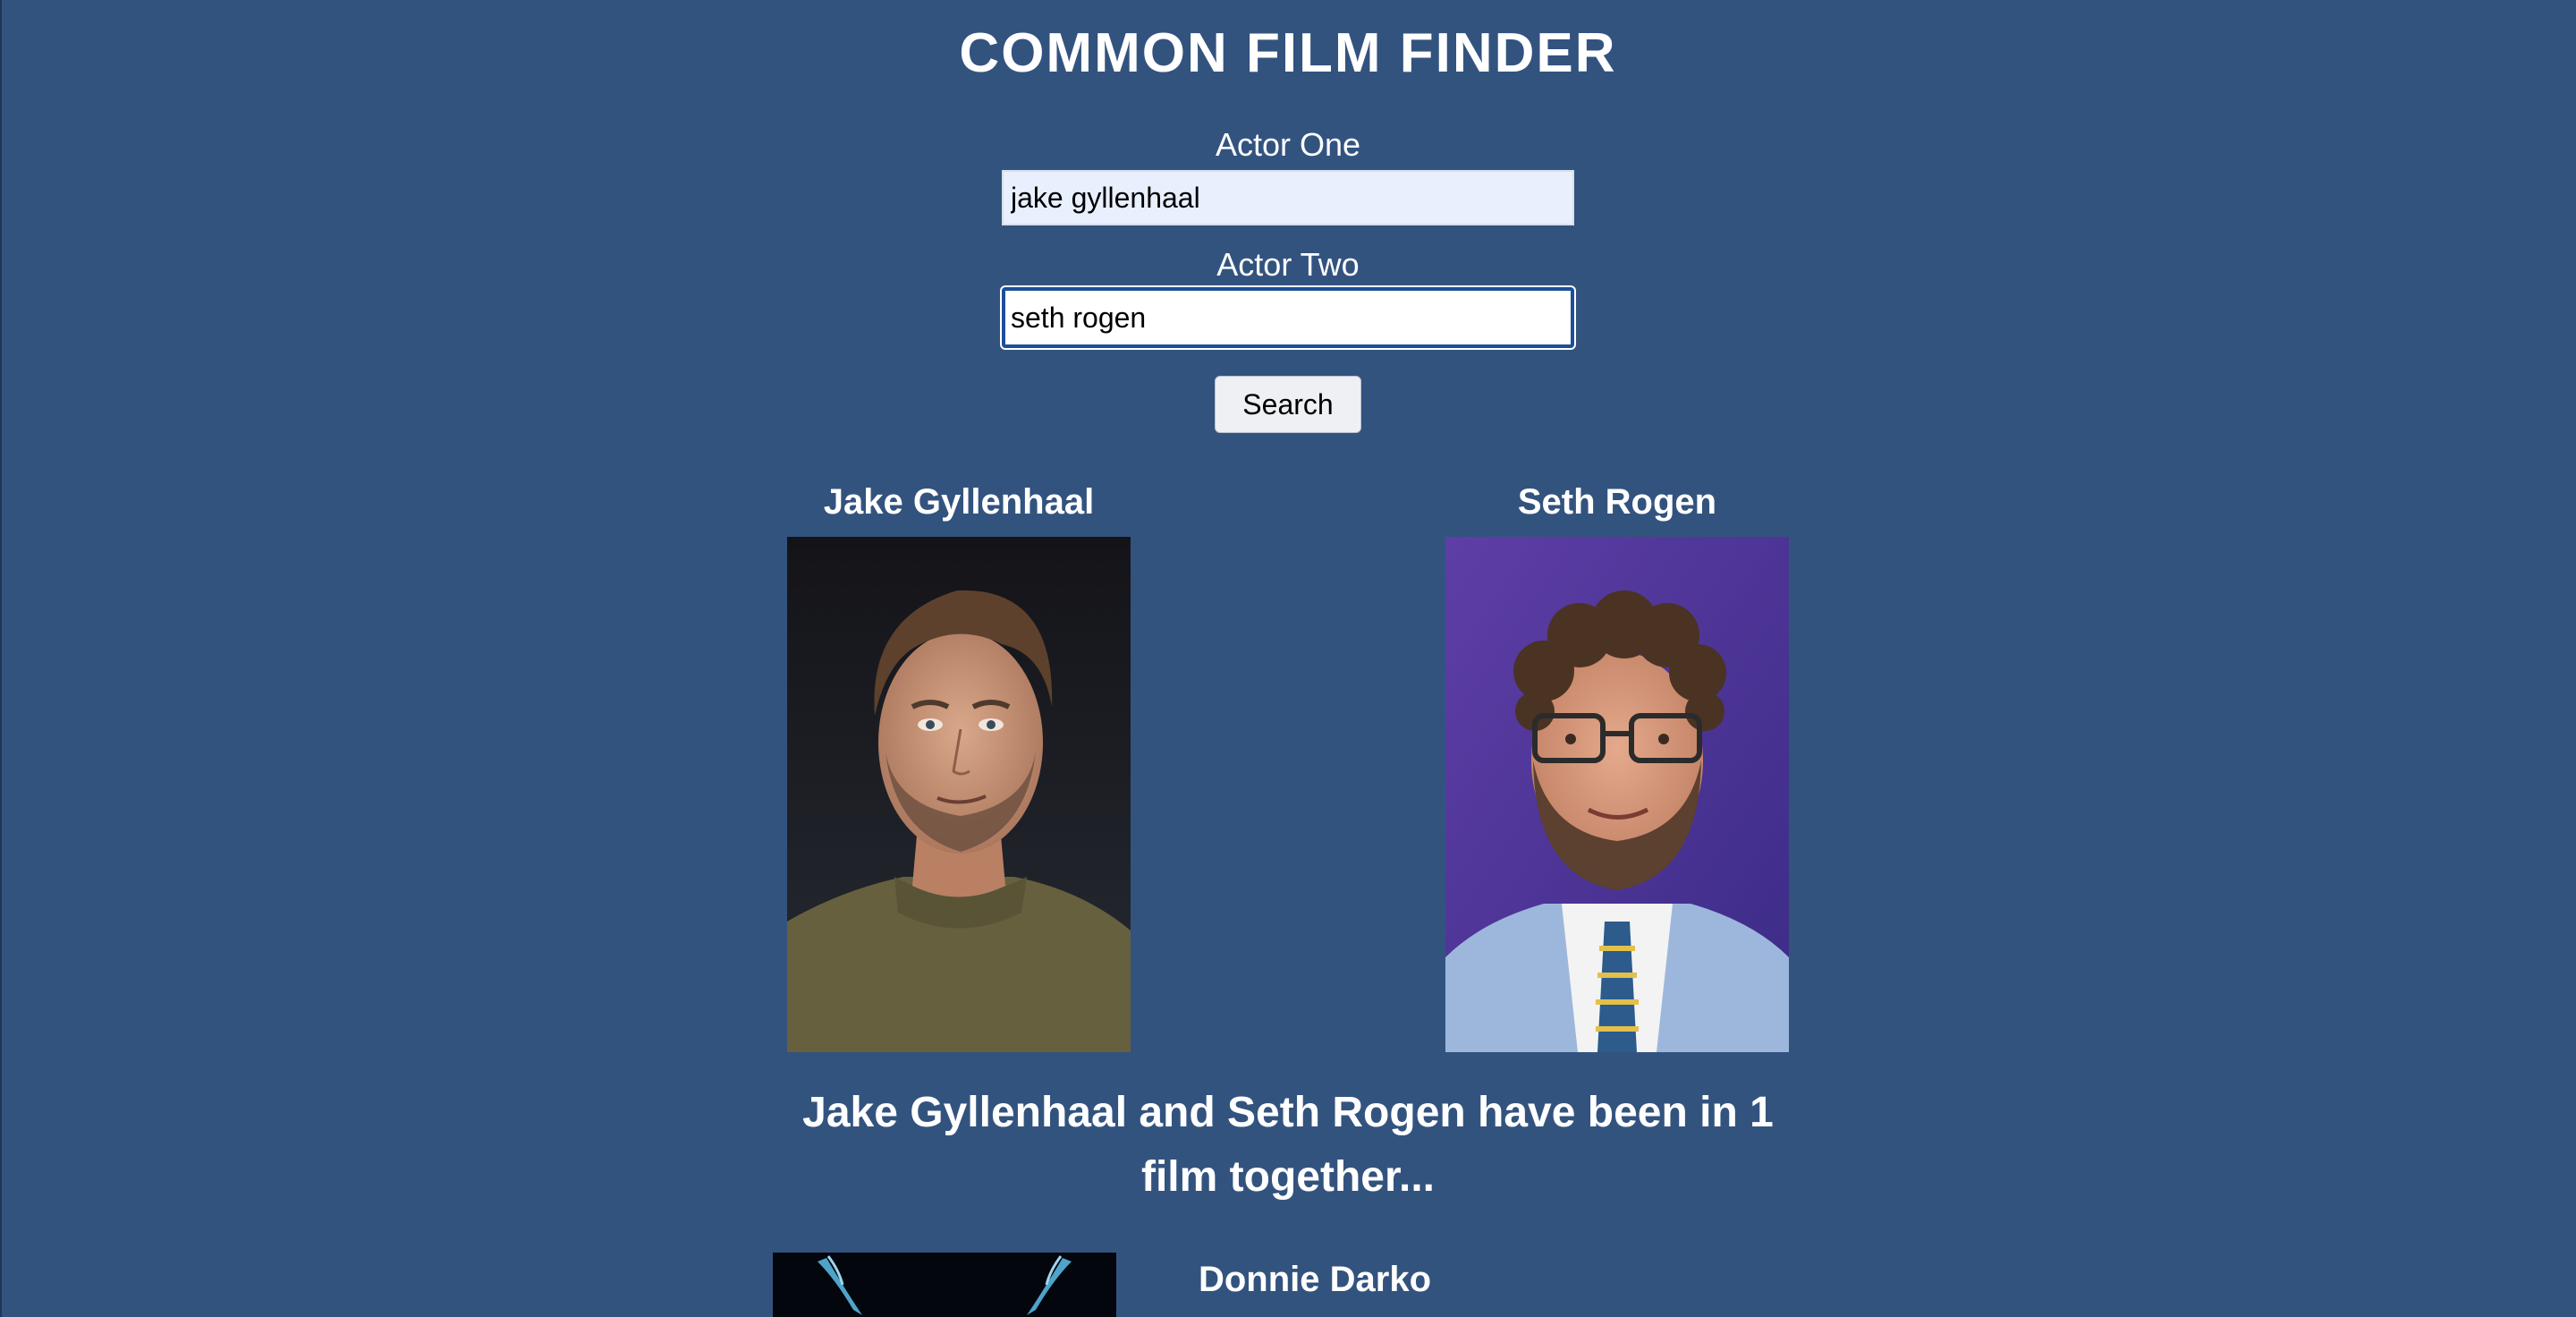 This screenshot has width=2576, height=1317. Describe the element at coordinates (1288, 317) in the screenshot. I see `actor-two-input` at that location.